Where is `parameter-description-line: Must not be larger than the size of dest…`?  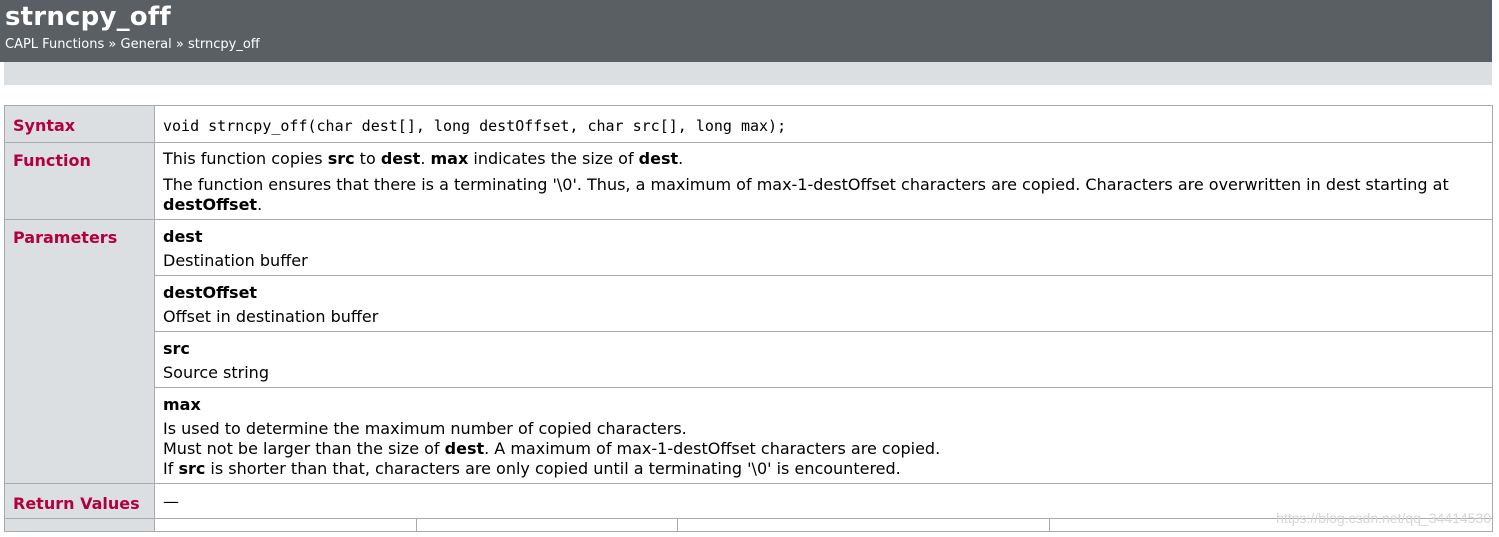 parameter-description-line: Must not be larger than the size of dest… is located at coordinates (823, 449).